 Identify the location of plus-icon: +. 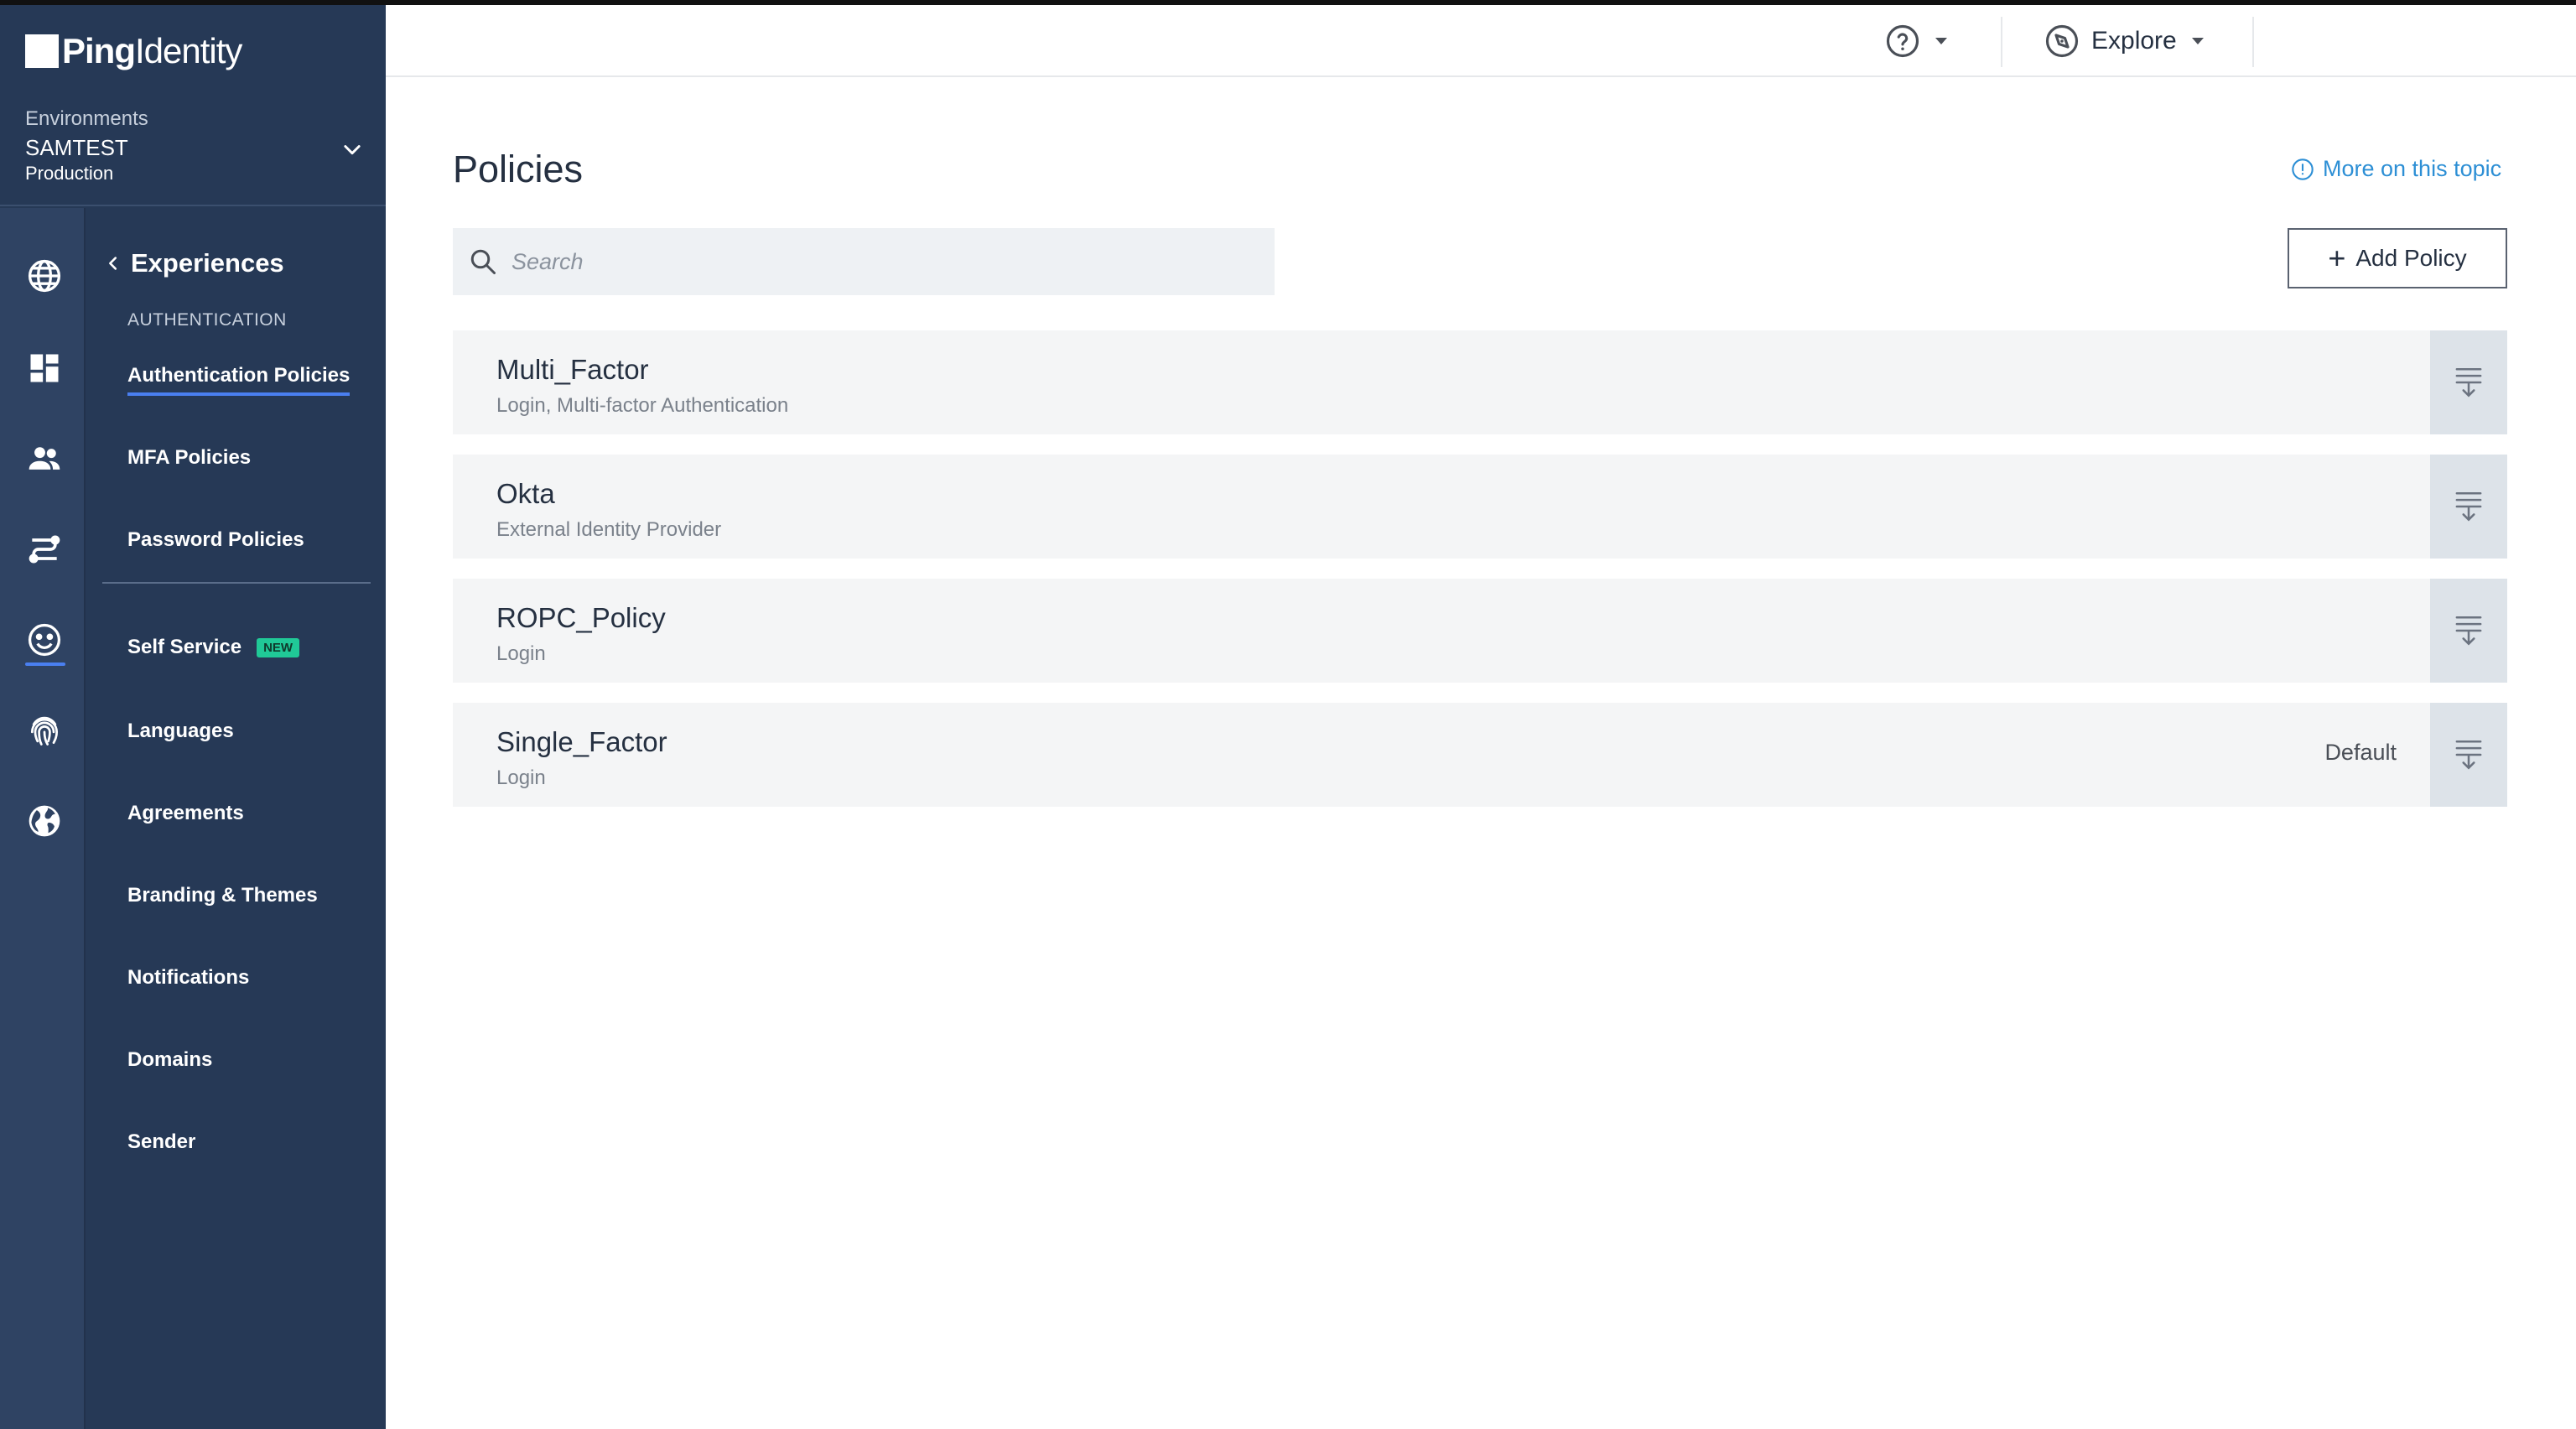
(2337, 258).